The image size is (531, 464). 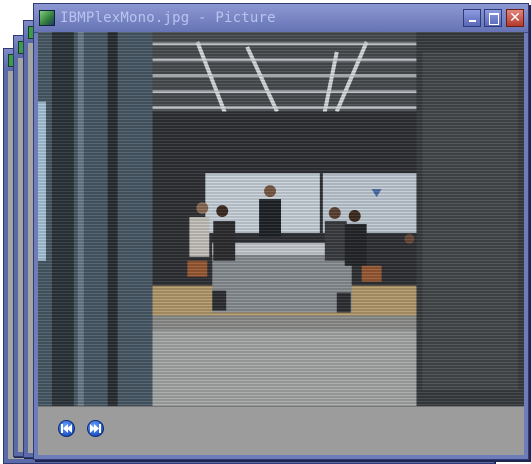 What do you see at coordinates (47, 18) in the screenshot?
I see `picture-app-icon` at bounding box center [47, 18].